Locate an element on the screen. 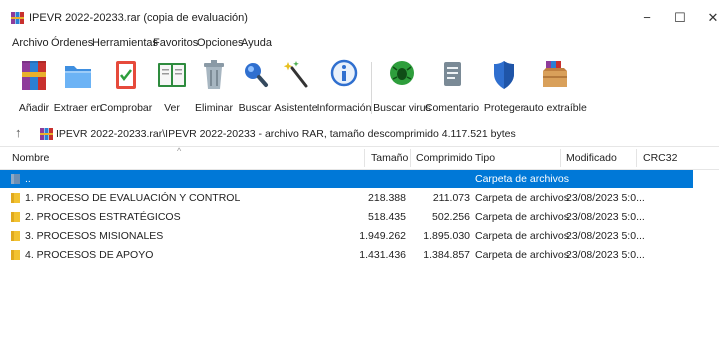 The image size is (719, 345). info-button: Información is located at coordinates (344, 88).